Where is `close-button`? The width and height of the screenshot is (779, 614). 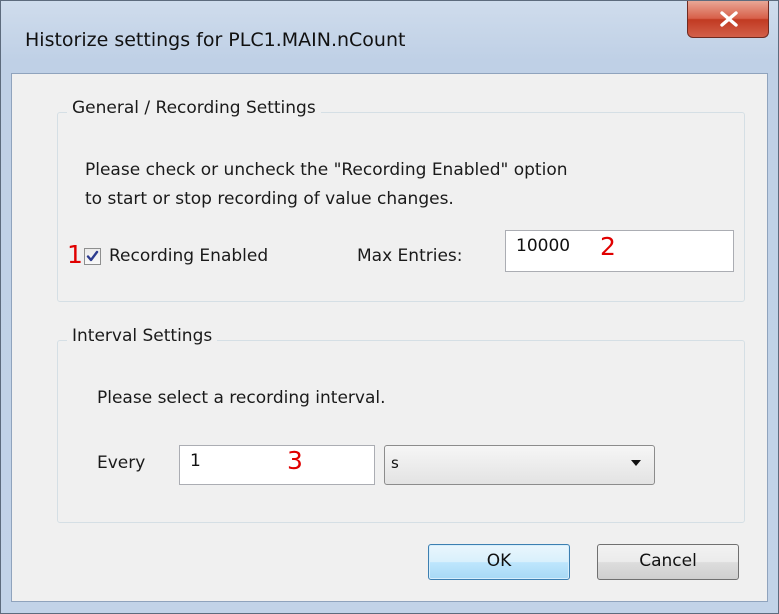
close-button is located at coordinates (728, 19).